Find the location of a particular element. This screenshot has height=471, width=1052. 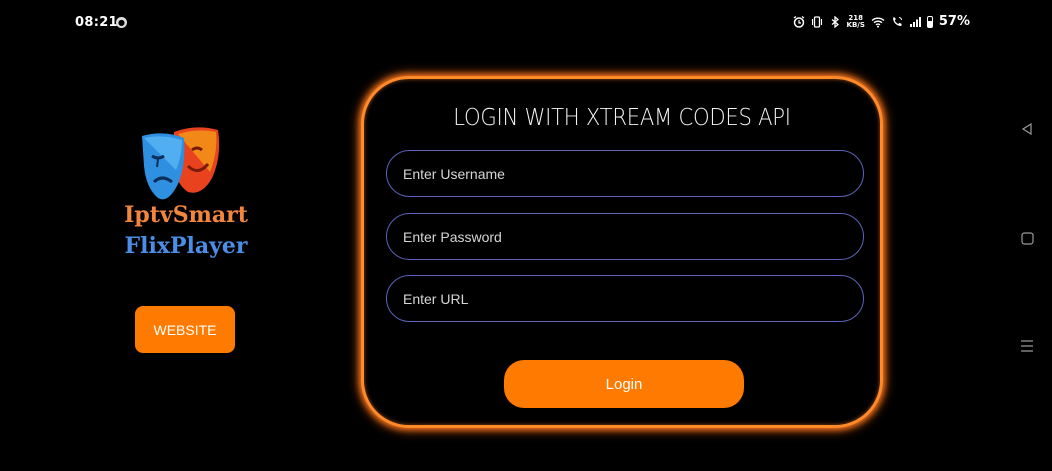

login-title: LOGIN WITH XTREAM CODES API is located at coordinates (622, 118).